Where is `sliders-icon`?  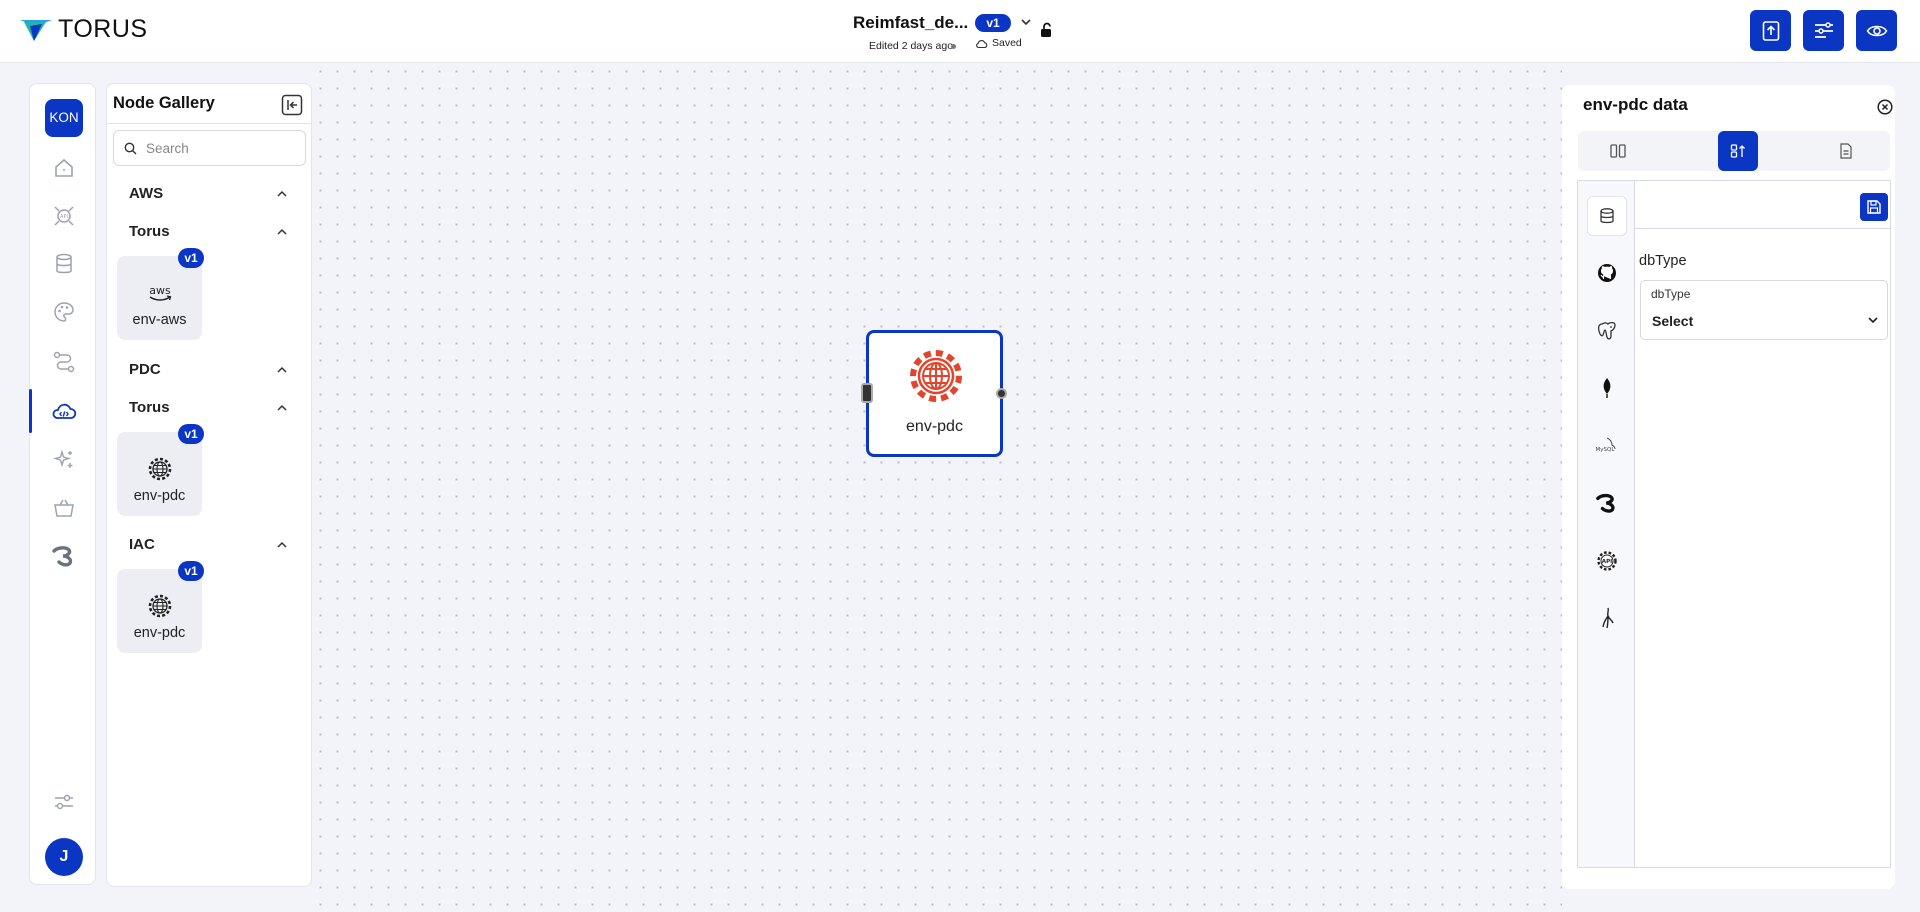 sliders-icon is located at coordinates (1823, 29).